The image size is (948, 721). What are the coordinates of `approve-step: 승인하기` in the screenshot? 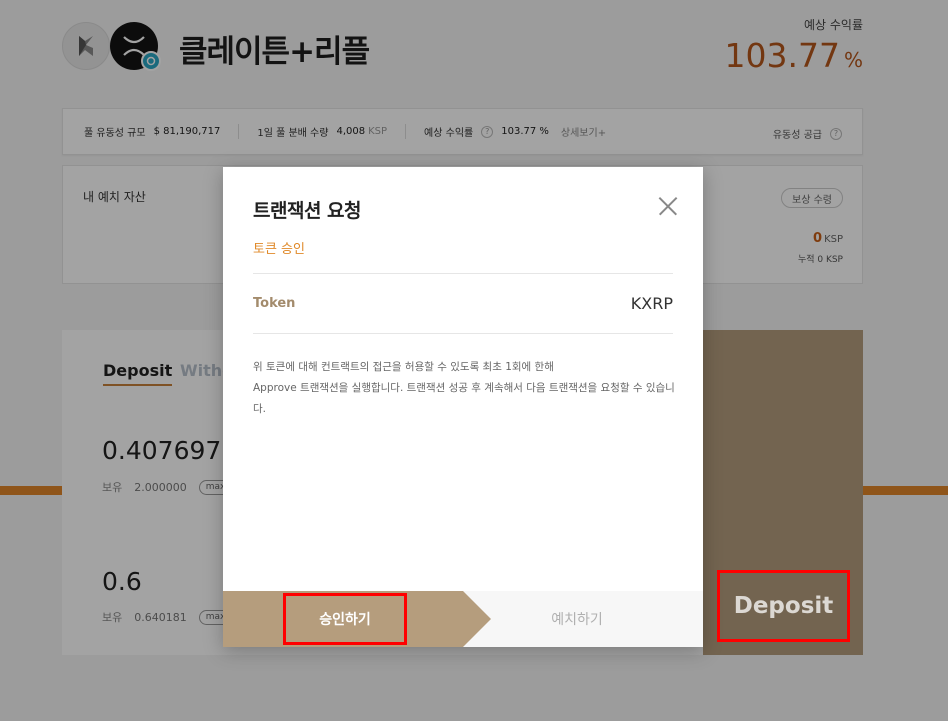 It's located at (357, 619).